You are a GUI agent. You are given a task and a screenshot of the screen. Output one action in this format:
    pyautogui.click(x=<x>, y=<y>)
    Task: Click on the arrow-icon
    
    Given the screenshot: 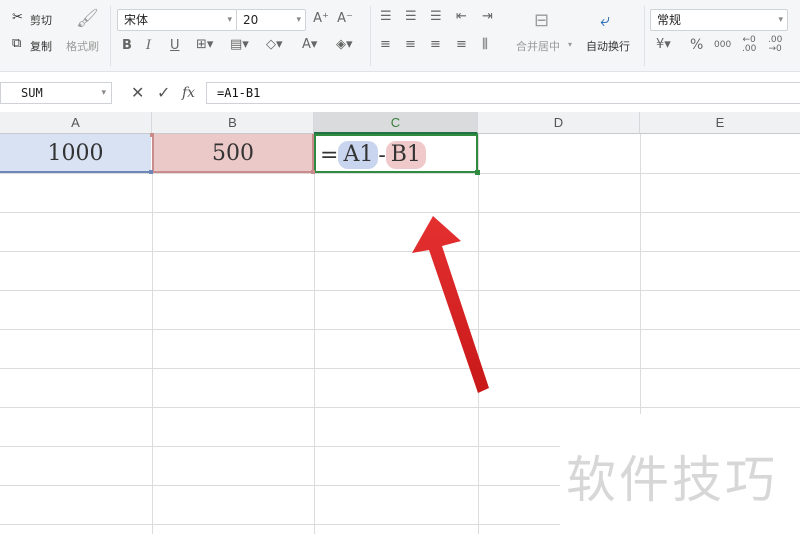 What is the action you would take?
    pyautogui.click(x=450, y=304)
    